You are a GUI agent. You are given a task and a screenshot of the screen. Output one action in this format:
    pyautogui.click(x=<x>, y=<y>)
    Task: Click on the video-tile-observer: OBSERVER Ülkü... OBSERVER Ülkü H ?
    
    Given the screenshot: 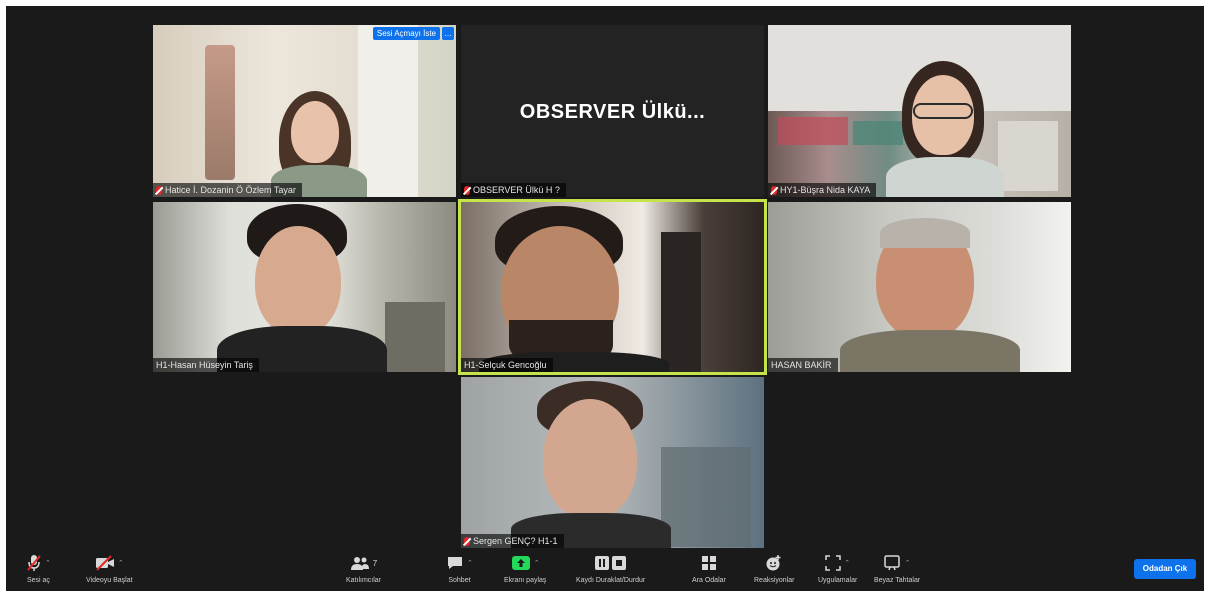 What is the action you would take?
    pyautogui.click(x=612, y=111)
    